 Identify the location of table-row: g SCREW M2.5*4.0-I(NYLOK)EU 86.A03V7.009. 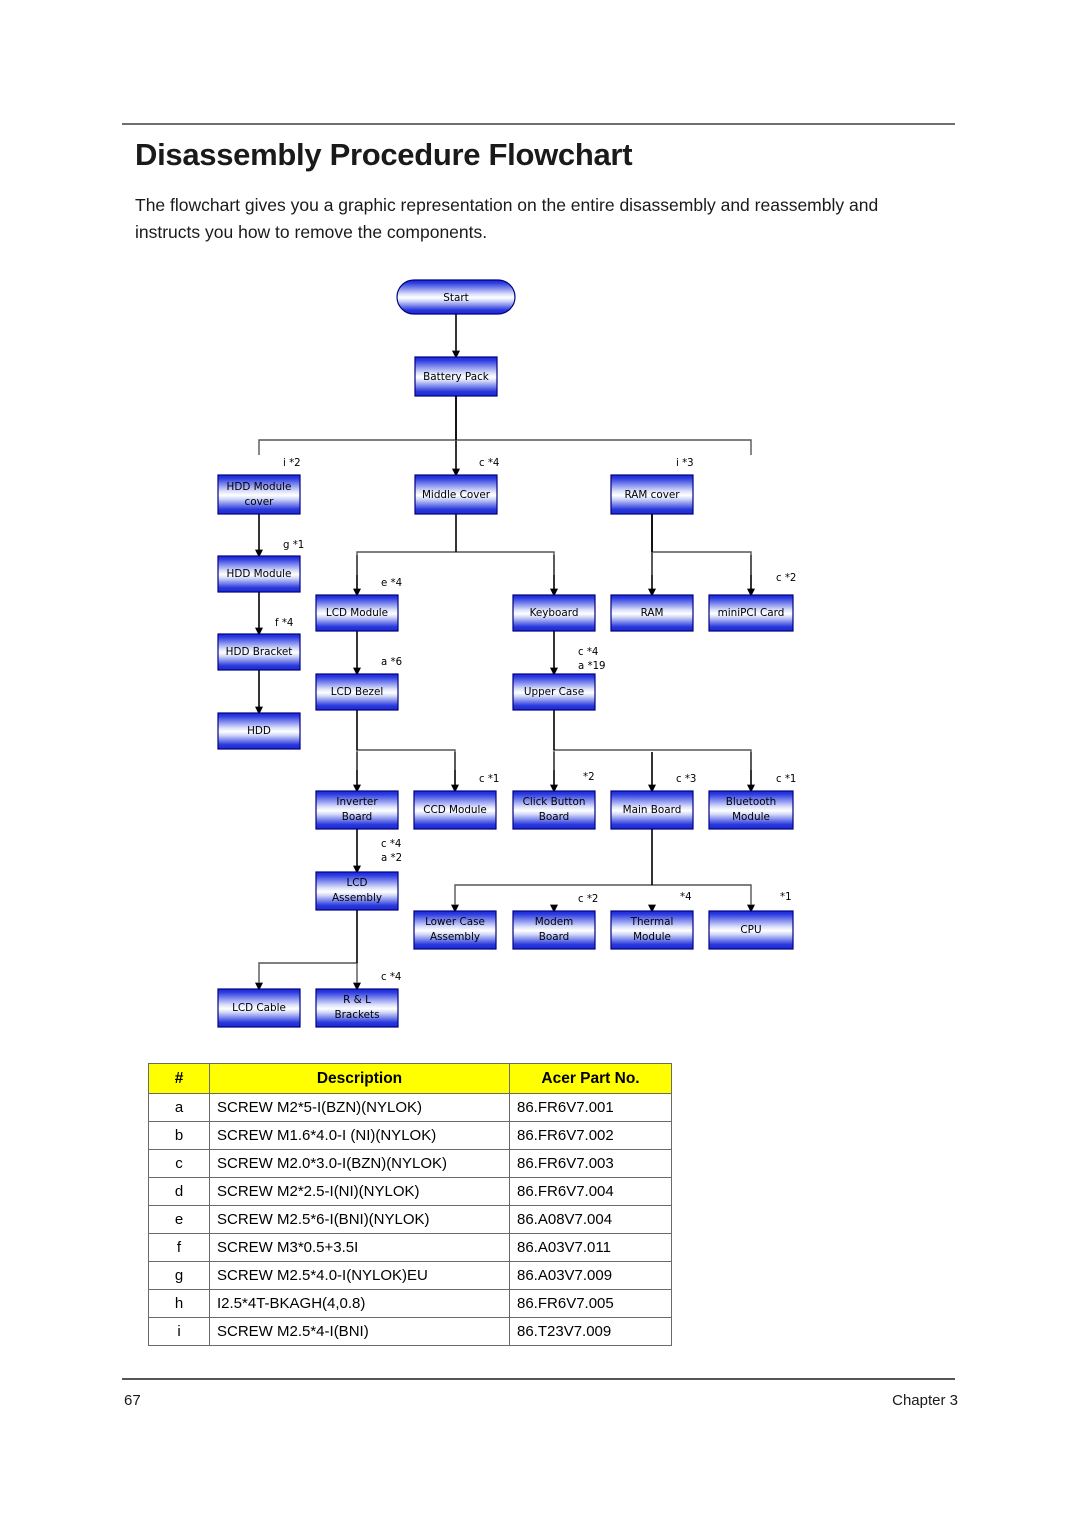
(410, 1275).